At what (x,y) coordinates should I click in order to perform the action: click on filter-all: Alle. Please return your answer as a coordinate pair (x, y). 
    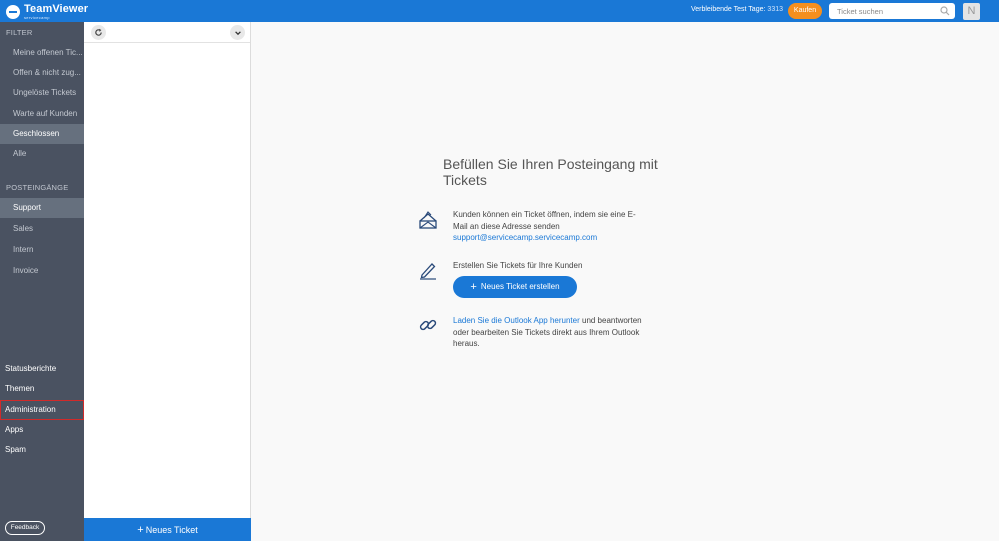
    Looking at the image, I should click on (42, 154).